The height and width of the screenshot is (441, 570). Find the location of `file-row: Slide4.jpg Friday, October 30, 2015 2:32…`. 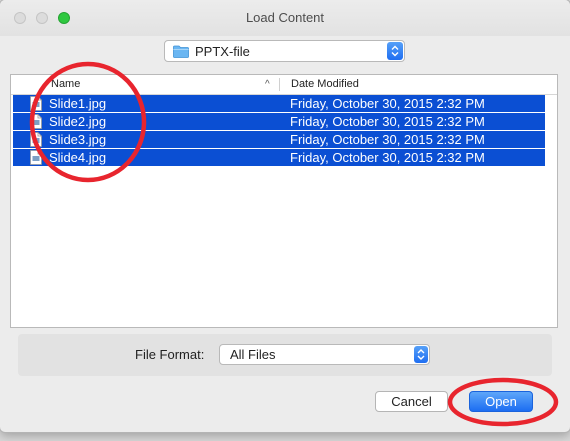

file-row: Slide4.jpg Friday, October 30, 2015 2:32… is located at coordinates (279, 157).